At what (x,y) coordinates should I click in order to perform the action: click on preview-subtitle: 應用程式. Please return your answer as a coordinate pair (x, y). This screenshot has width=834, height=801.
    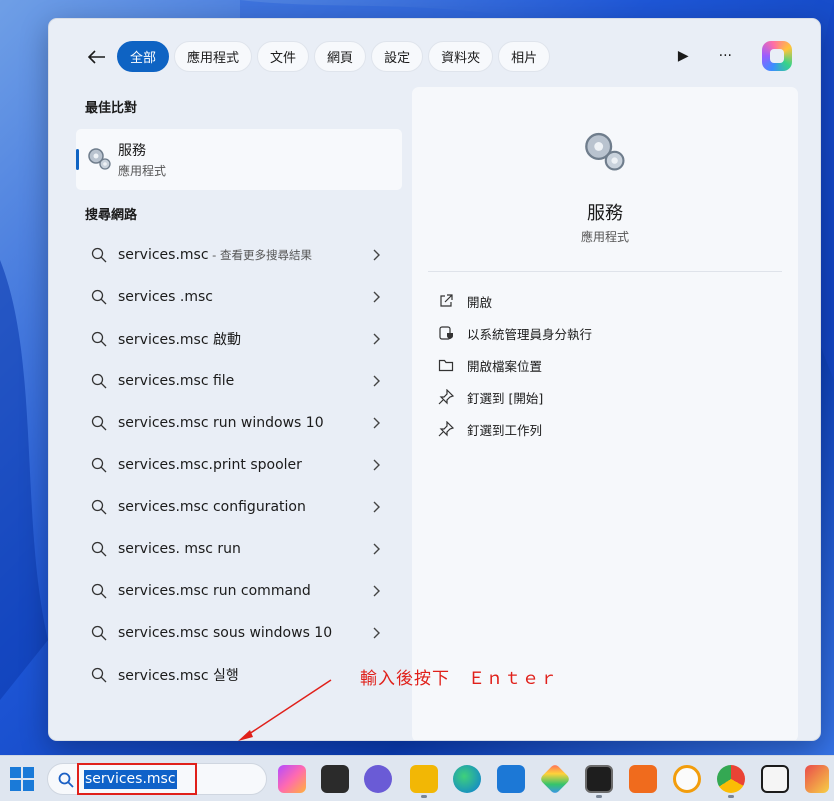
    Looking at the image, I should click on (604, 237).